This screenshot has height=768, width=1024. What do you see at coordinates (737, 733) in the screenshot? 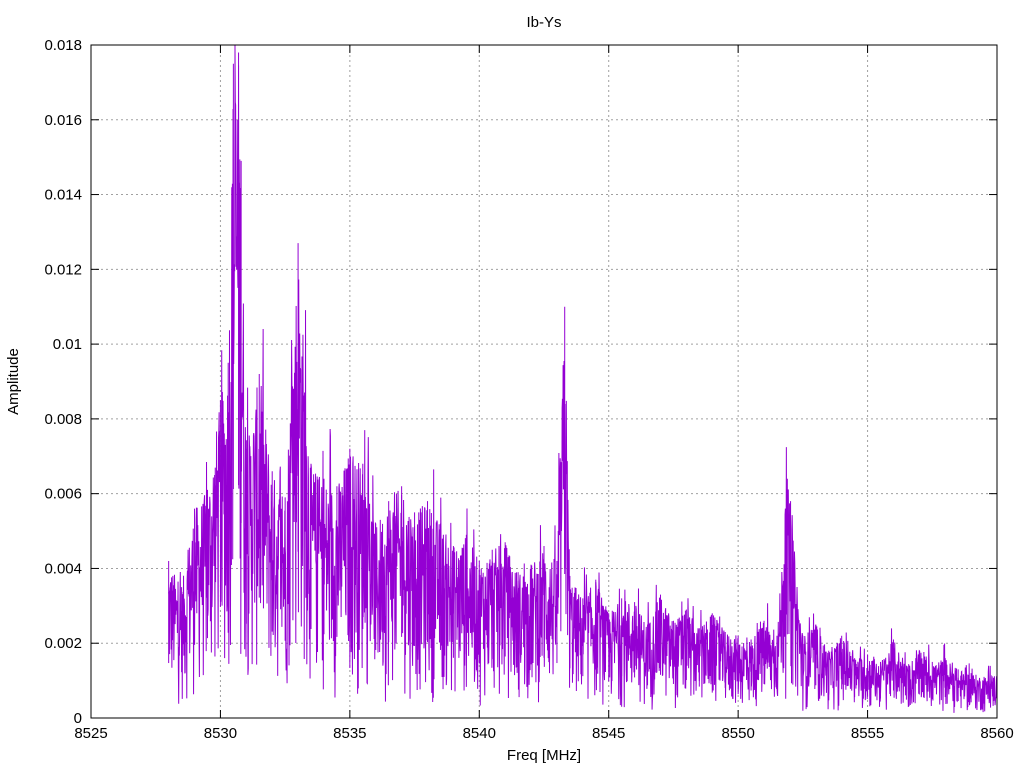
I see `x-tick-label: 8550` at bounding box center [737, 733].